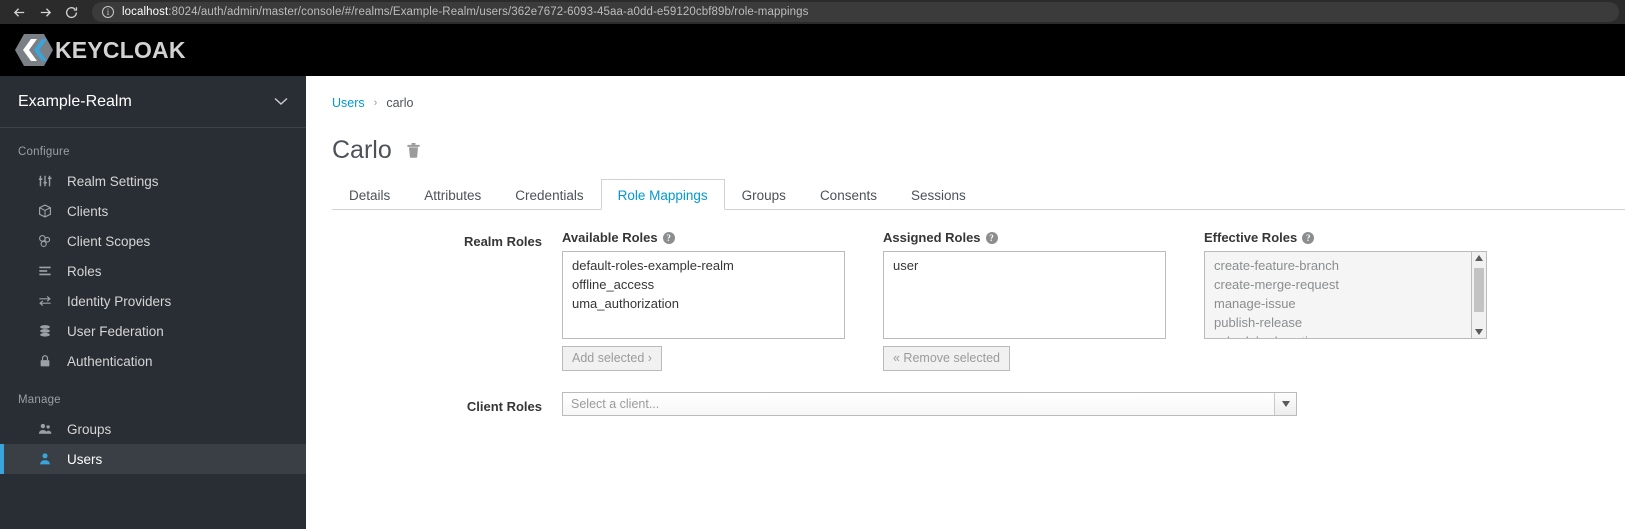 The height and width of the screenshot is (529, 1625). I want to click on list-item: create-merge-request, so click(1276, 284).